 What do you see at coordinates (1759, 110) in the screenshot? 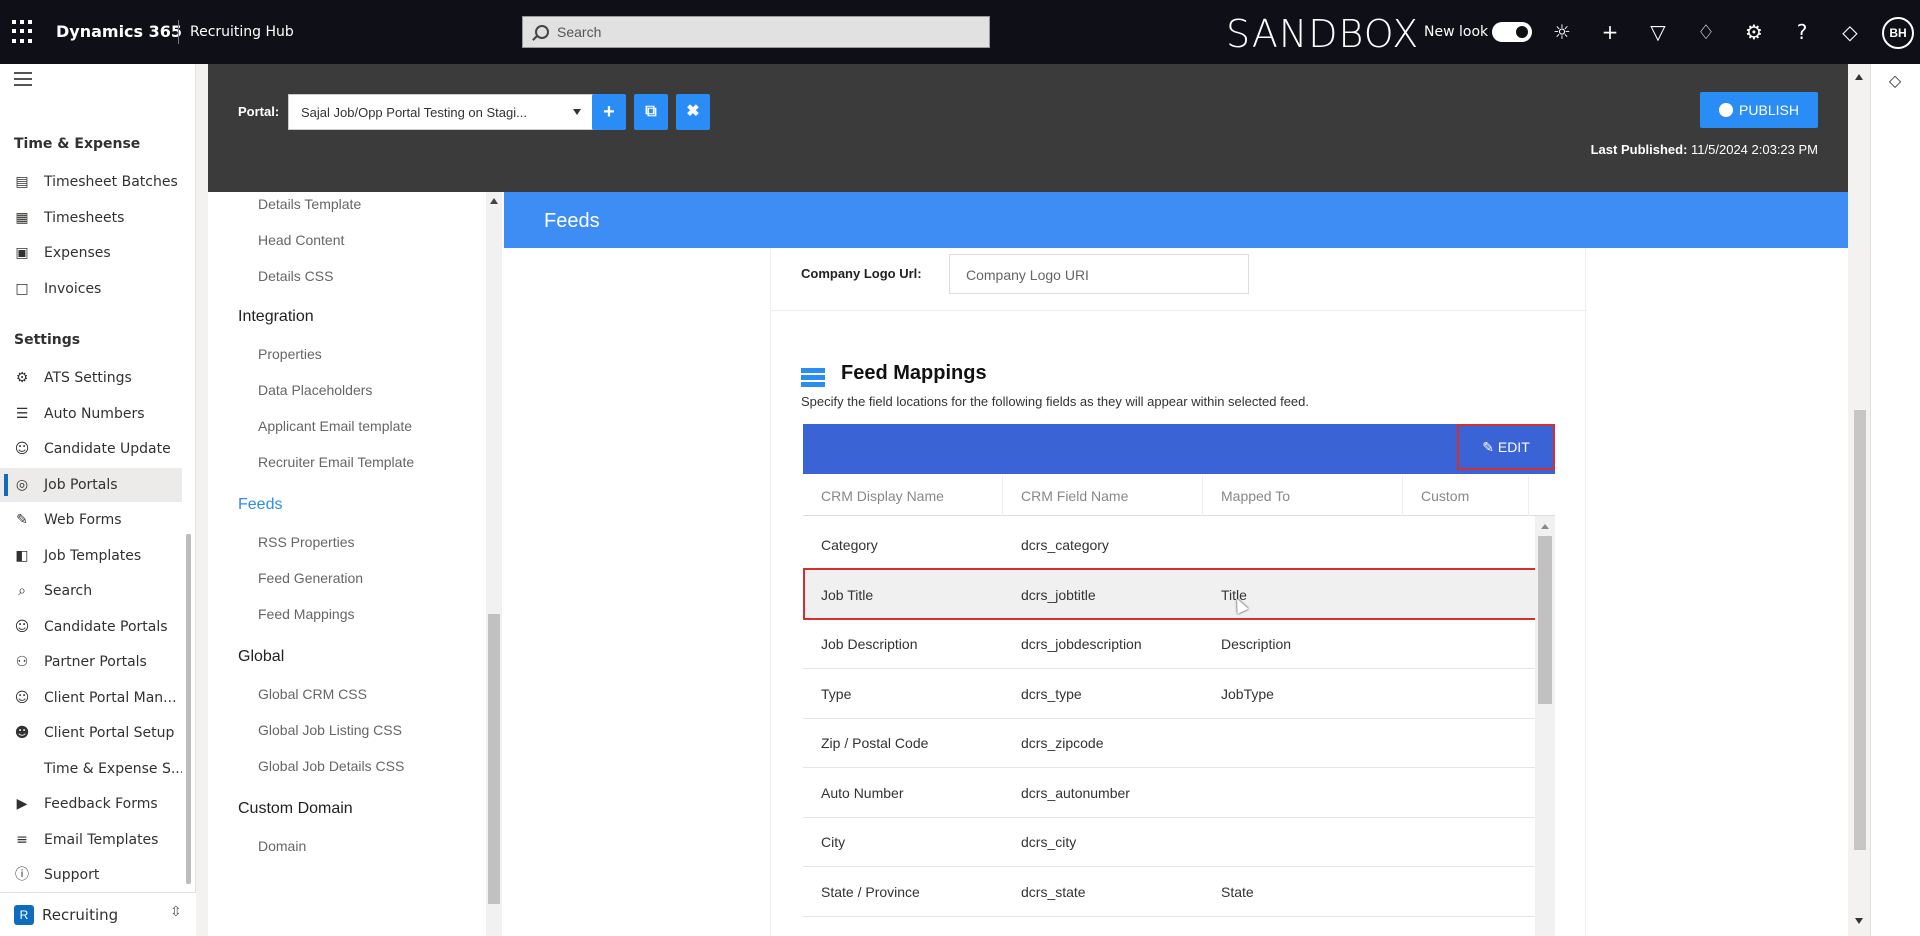
I see `publish-button: PUBLISH` at bounding box center [1759, 110].